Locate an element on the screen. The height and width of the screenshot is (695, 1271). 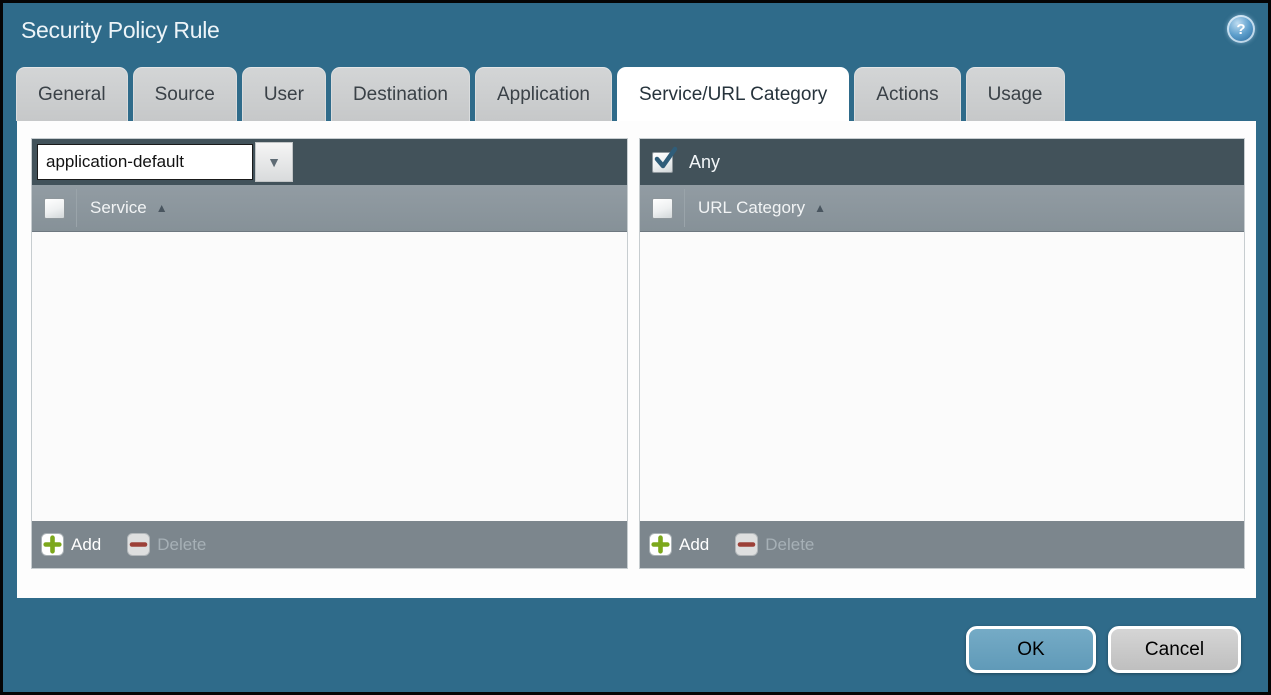
url-add-button: Add is located at coordinates (679, 544).